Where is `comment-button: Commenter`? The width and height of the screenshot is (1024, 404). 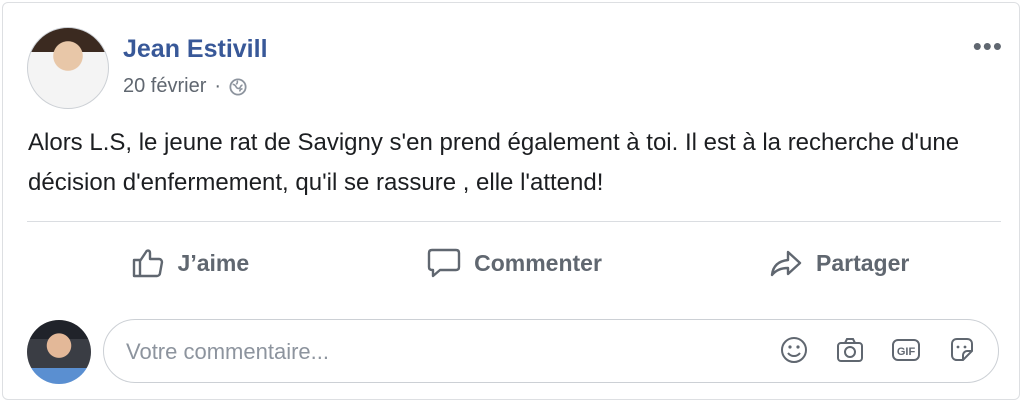 comment-button: Commenter is located at coordinates (514, 263).